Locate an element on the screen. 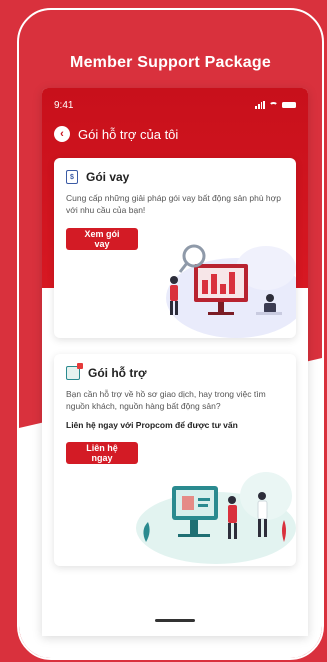  home-indicator is located at coordinates (175, 620).